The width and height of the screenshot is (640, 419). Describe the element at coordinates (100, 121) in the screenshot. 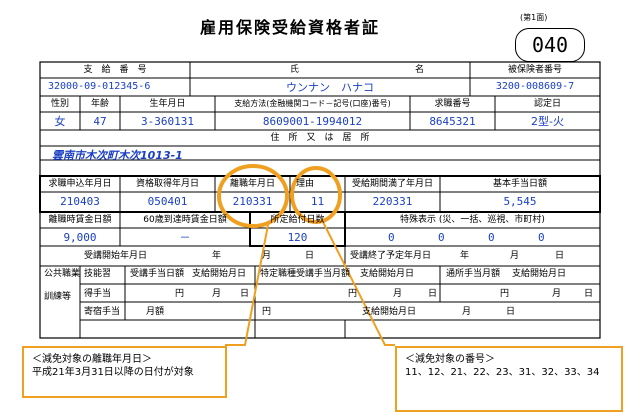

I see `value-age: 47` at that location.